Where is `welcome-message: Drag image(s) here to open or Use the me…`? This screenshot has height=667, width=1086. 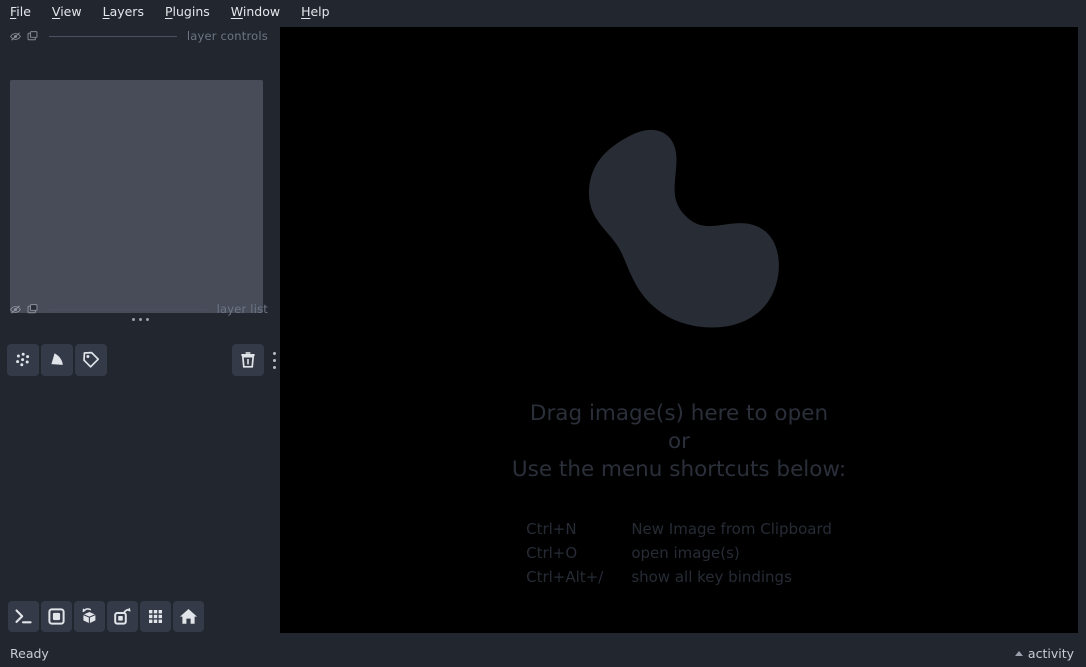 welcome-message: Drag image(s) here to open or Use the me… is located at coordinates (679, 442).